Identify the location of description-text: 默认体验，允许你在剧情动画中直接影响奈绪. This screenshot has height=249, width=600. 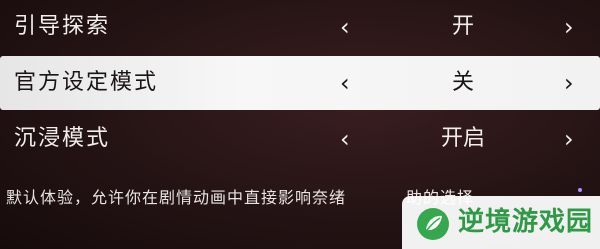
(176, 197).